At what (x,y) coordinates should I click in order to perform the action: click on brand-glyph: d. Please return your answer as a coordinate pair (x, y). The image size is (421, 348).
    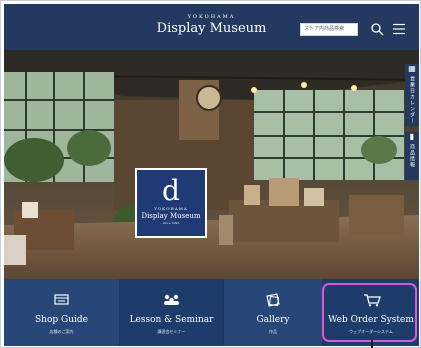
    Looking at the image, I should click on (171, 190).